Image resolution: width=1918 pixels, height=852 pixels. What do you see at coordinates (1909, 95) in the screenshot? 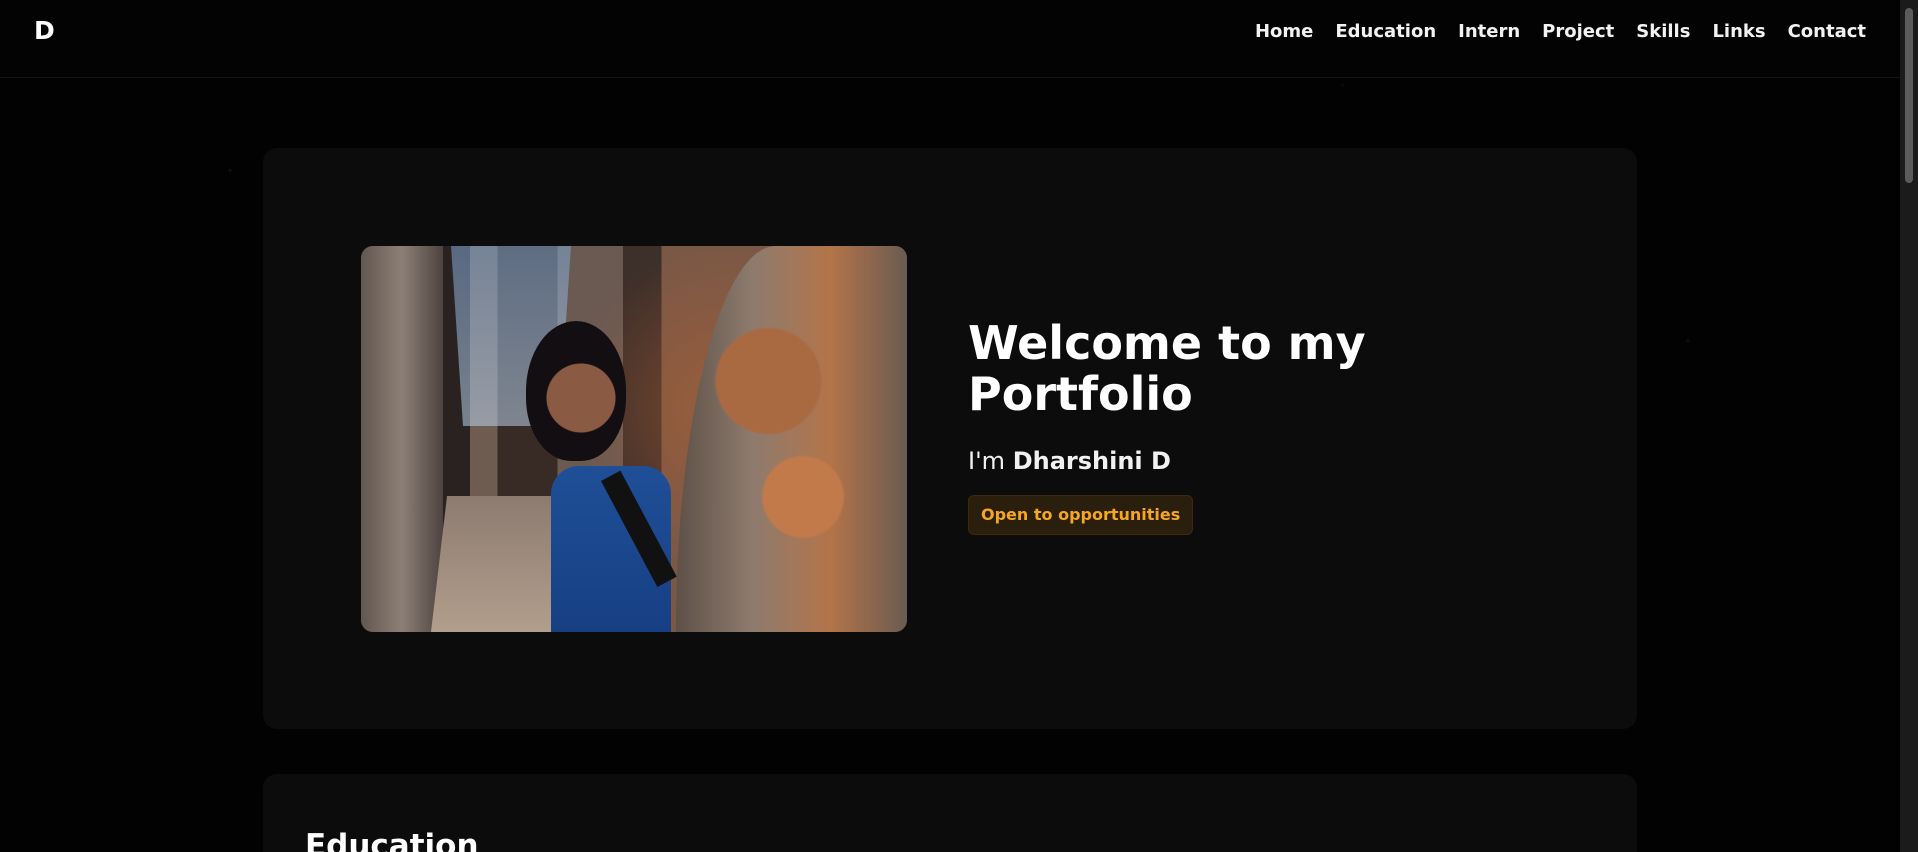
I see `scrollbar-thumb` at bounding box center [1909, 95].